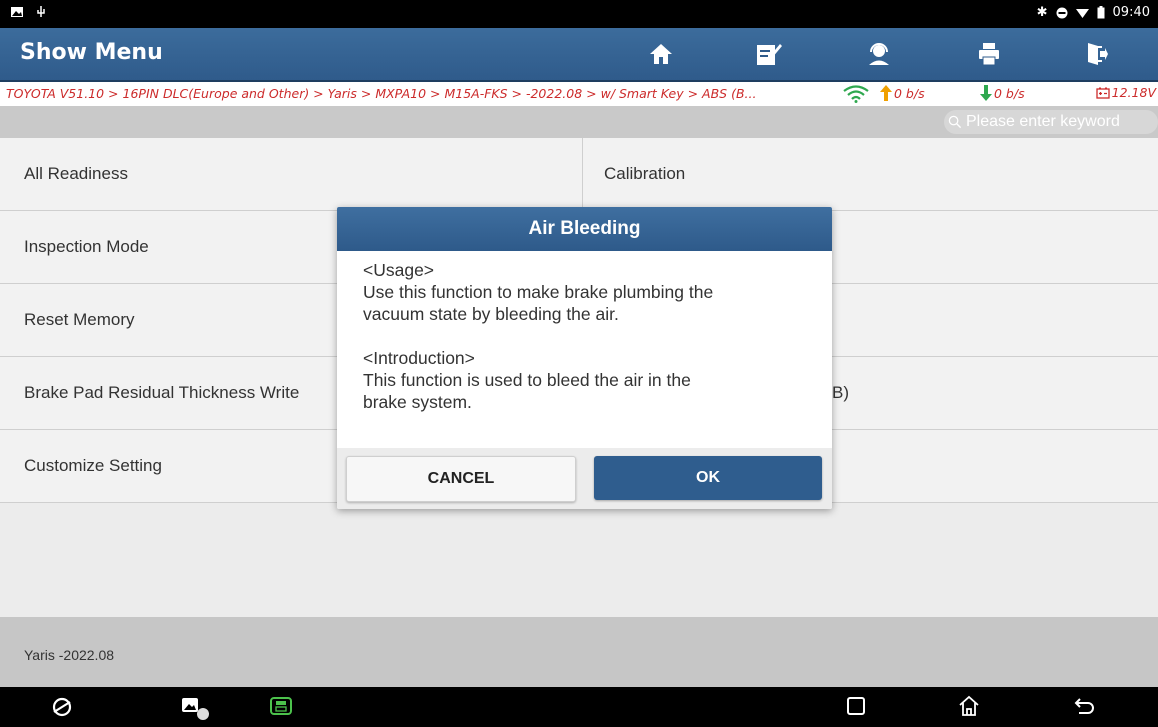  Describe the element at coordinates (584, 229) in the screenshot. I see `dialog-title: Air Bleeding` at that location.